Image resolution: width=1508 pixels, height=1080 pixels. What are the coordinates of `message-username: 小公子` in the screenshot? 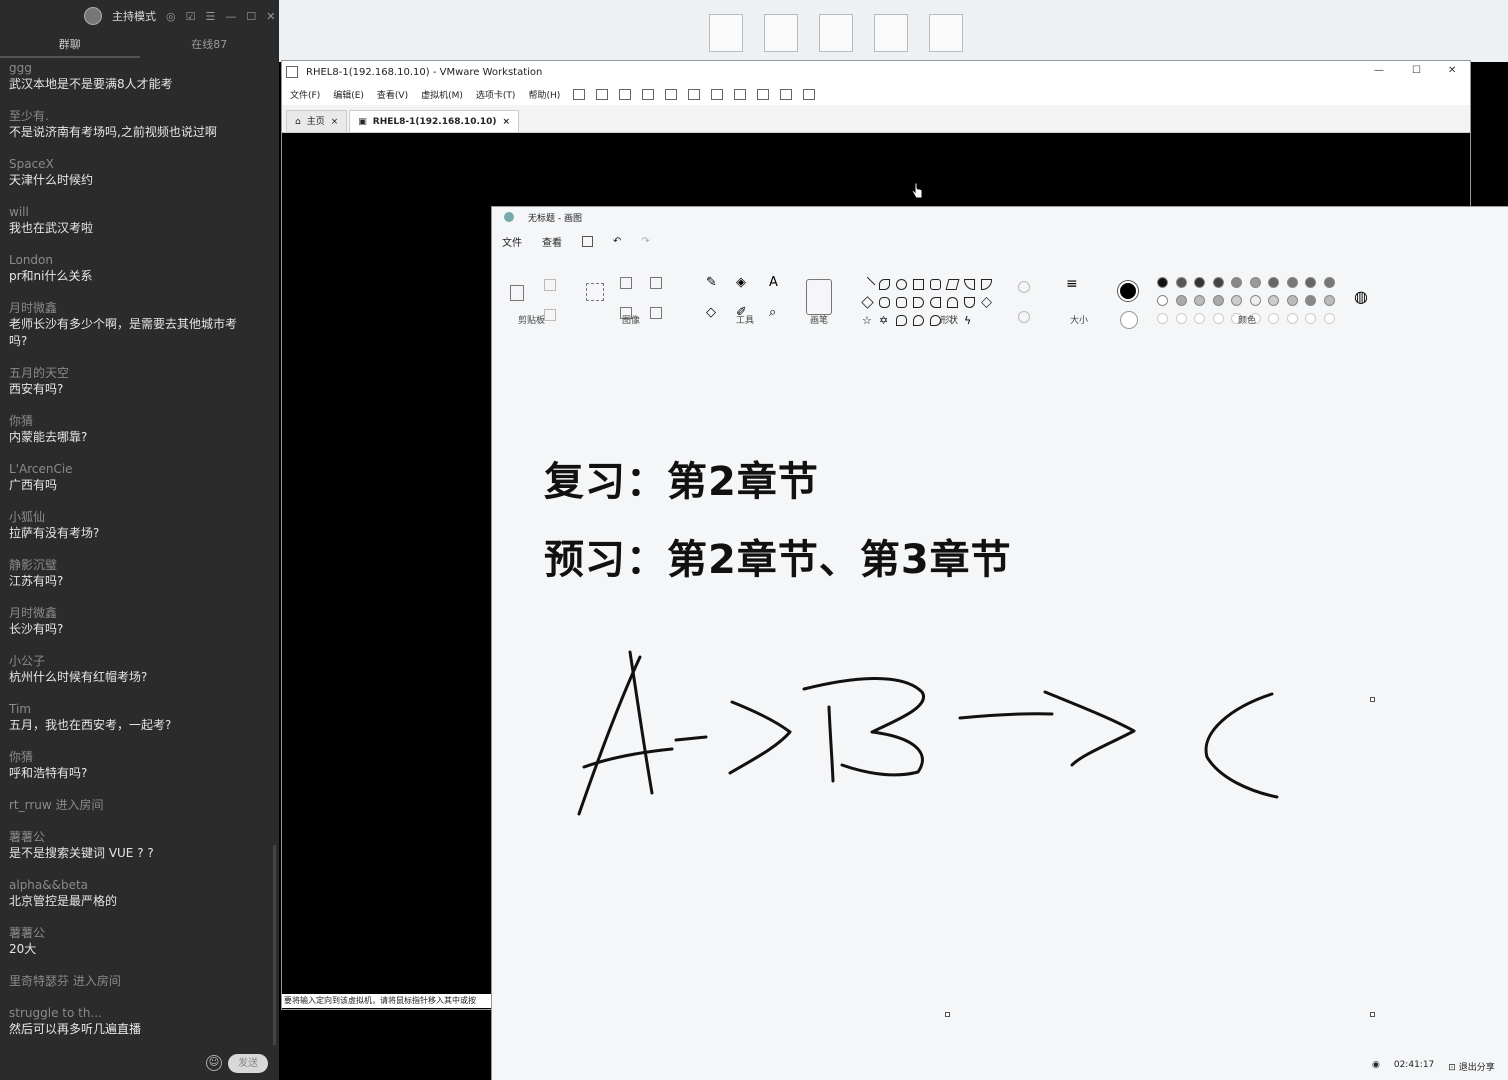 It's located at (141, 661).